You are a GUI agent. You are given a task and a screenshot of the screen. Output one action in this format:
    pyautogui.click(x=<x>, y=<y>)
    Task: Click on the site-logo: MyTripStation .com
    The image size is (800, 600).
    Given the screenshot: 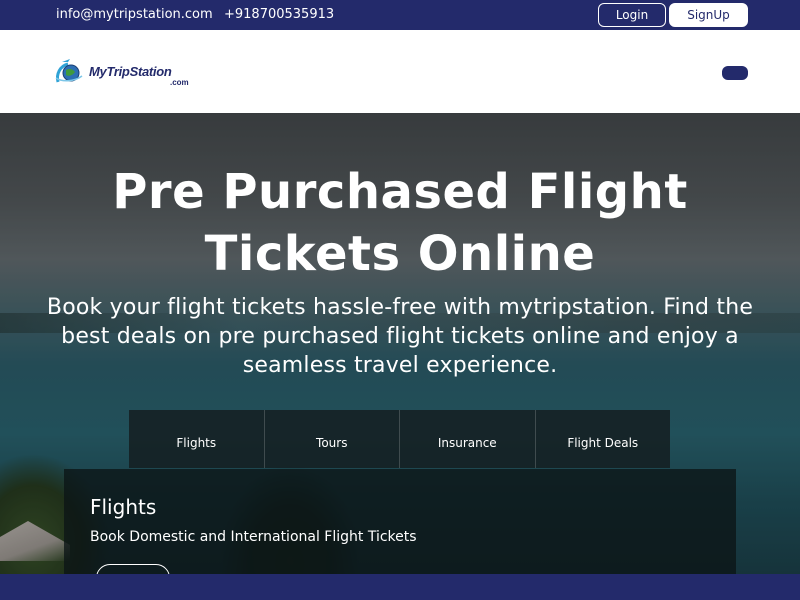 What is the action you would take?
    pyautogui.click(x=124, y=72)
    